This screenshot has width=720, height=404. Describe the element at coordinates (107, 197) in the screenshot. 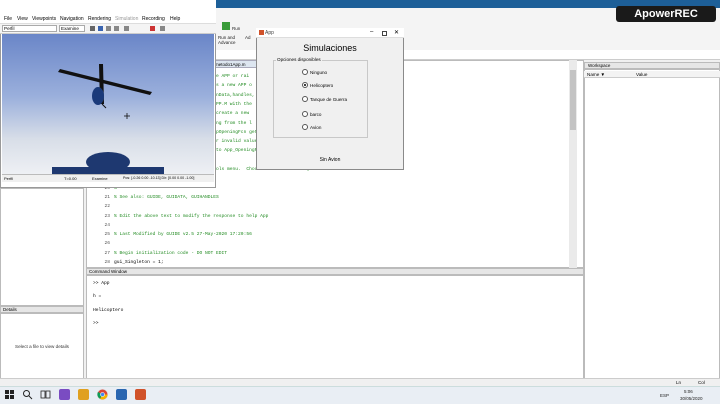

I see `line-number: 21` at that location.